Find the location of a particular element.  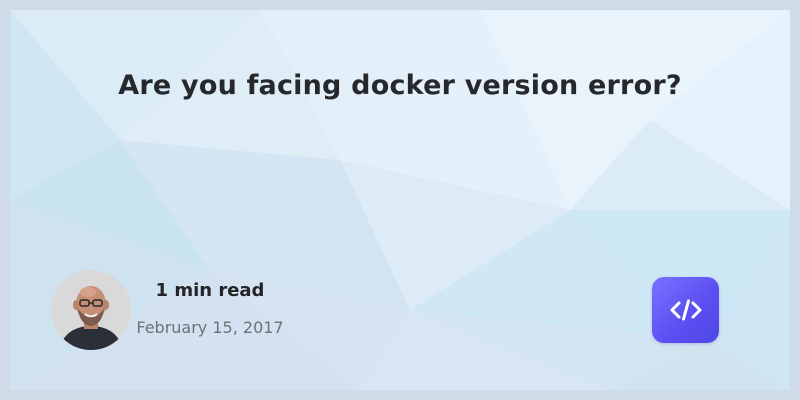

author-avatar is located at coordinates (91, 310).